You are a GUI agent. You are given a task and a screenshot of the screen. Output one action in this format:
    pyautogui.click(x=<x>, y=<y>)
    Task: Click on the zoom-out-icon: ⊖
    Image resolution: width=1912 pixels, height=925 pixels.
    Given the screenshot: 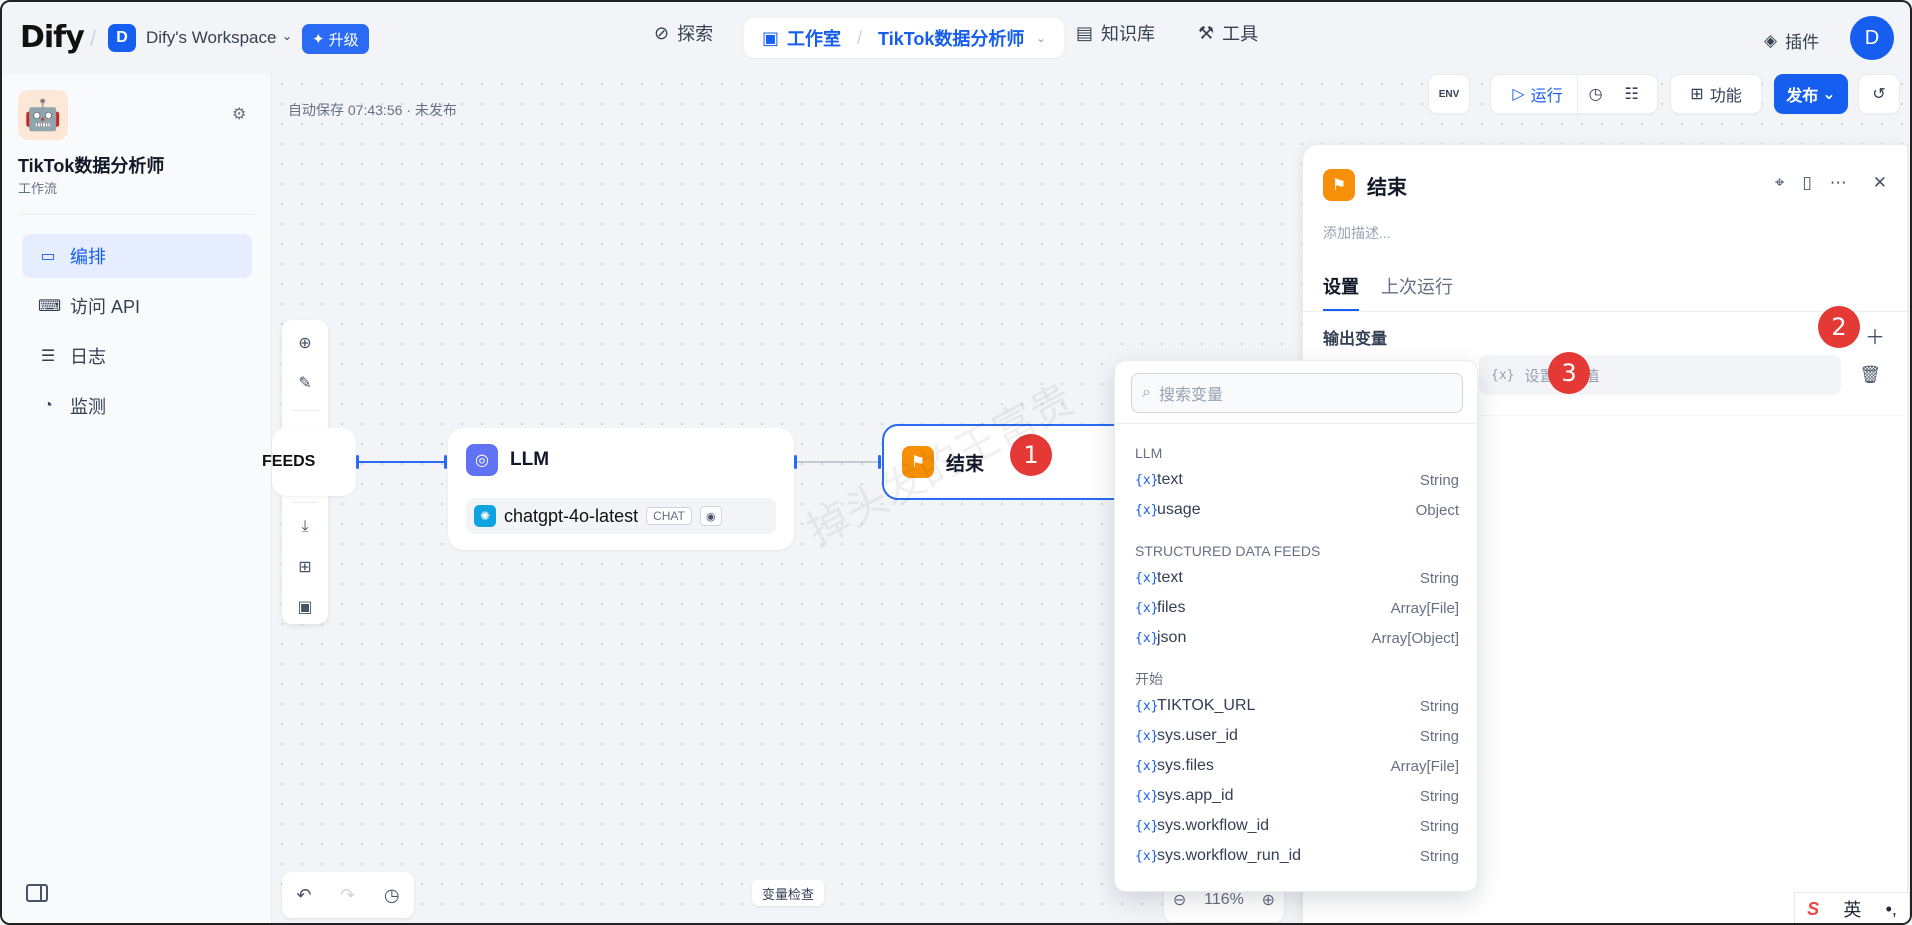 What is the action you would take?
    pyautogui.click(x=1179, y=900)
    